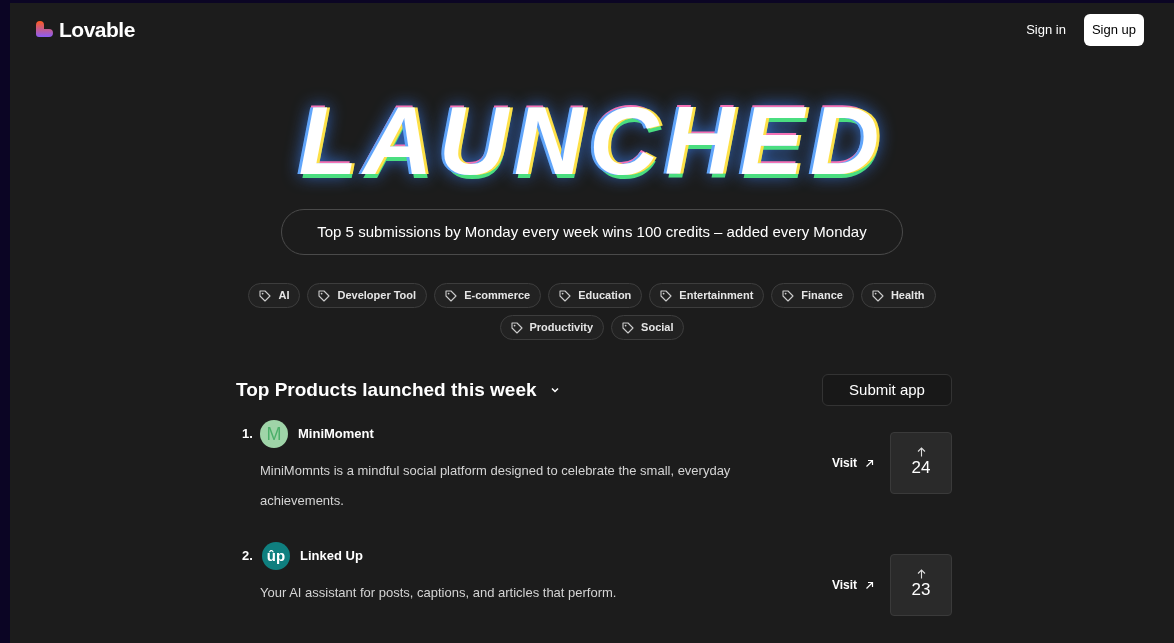 The height and width of the screenshot is (643, 1174). What do you see at coordinates (276, 556) in the screenshot?
I see `app-logo: ûp` at bounding box center [276, 556].